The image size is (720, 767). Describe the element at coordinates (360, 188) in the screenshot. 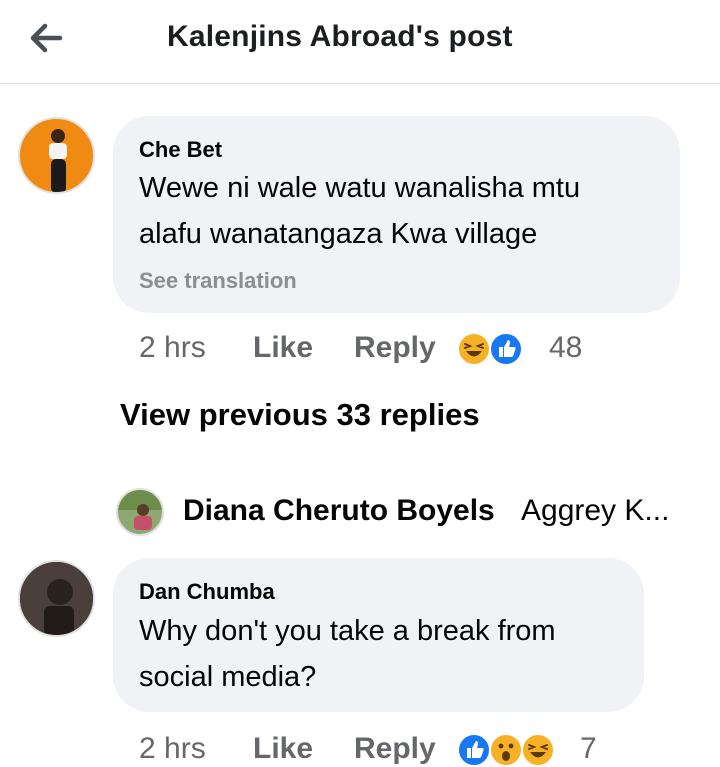

I see `comment-text-line: Wewe ni wale watu wanalisha mtu` at that location.